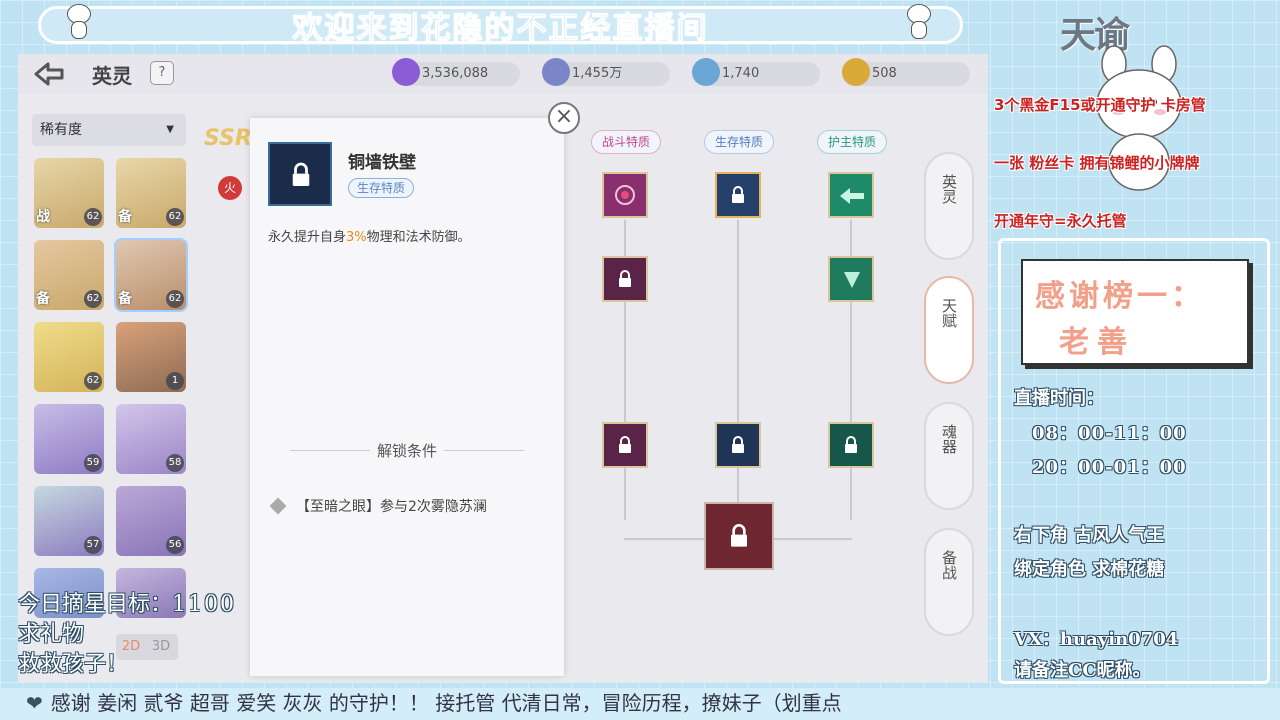  Describe the element at coordinates (418, 237) in the screenshot. I see `desc-text: 物理和法术防御。` at that location.